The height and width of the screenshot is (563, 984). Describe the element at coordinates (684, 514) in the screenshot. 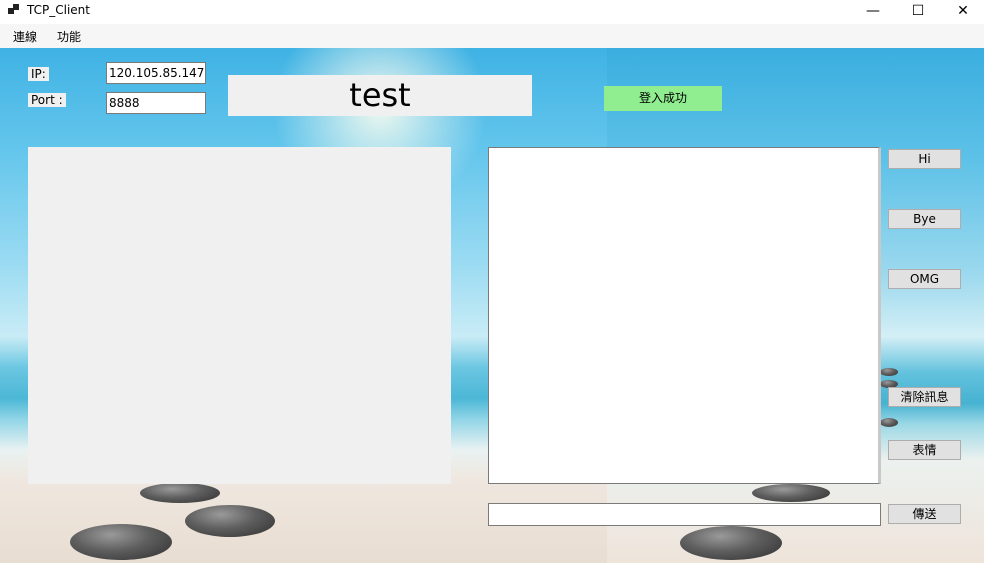

I see `message-input` at that location.